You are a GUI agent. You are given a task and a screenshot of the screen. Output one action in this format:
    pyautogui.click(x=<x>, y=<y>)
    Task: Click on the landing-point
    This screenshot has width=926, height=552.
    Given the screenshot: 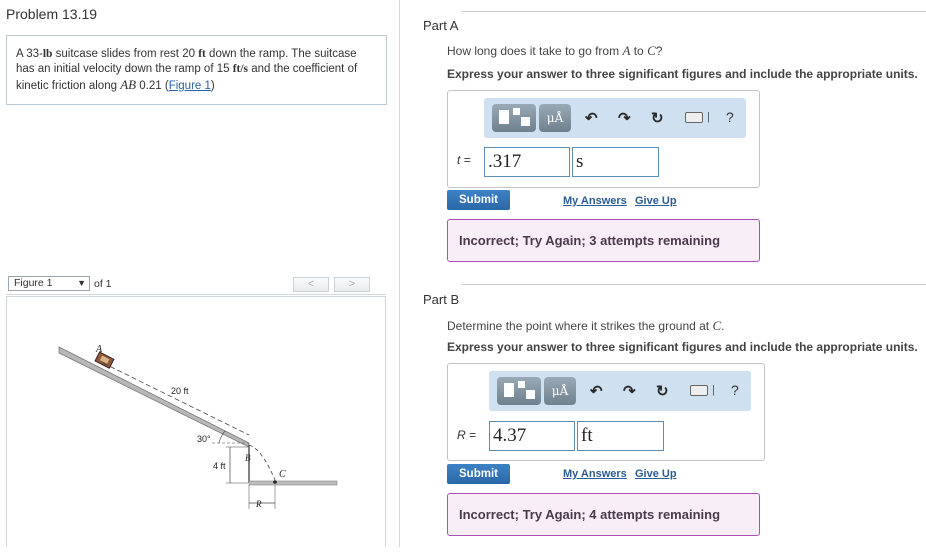 What is the action you would take?
    pyautogui.click(x=275, y=482)
    